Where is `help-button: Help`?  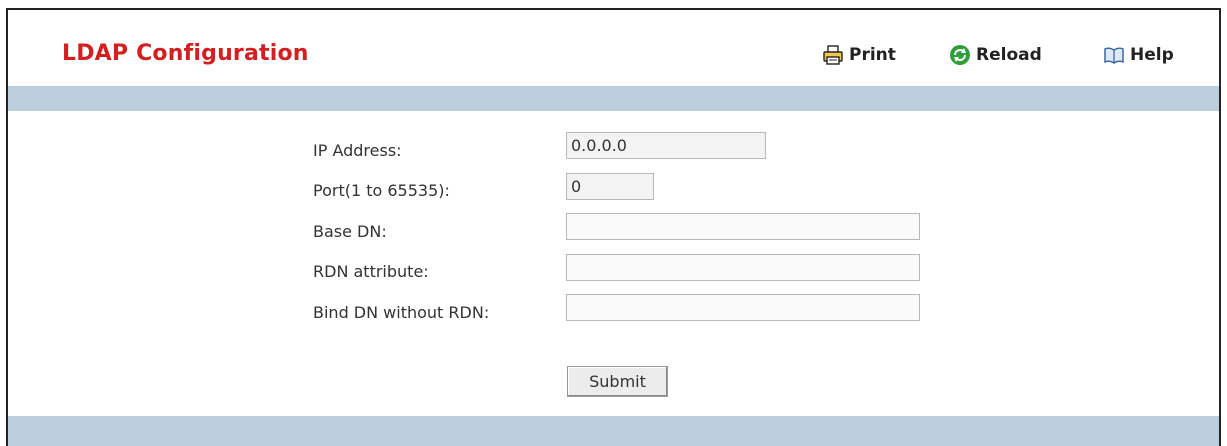
help-button: Help is located at coordinates (1138, 55).